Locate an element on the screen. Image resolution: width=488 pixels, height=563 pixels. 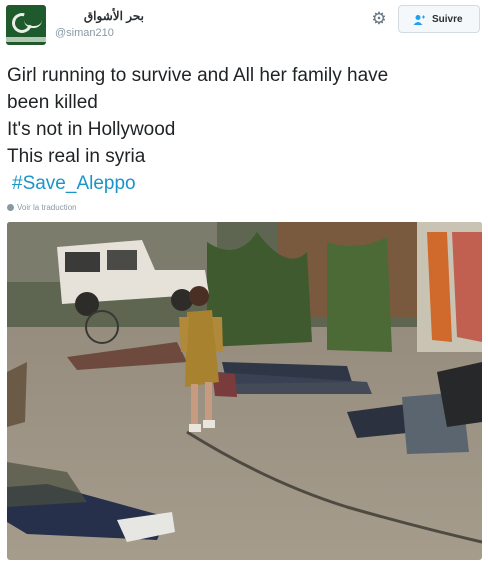
user-handle: @siman210 is located at coordinates (84, 33).